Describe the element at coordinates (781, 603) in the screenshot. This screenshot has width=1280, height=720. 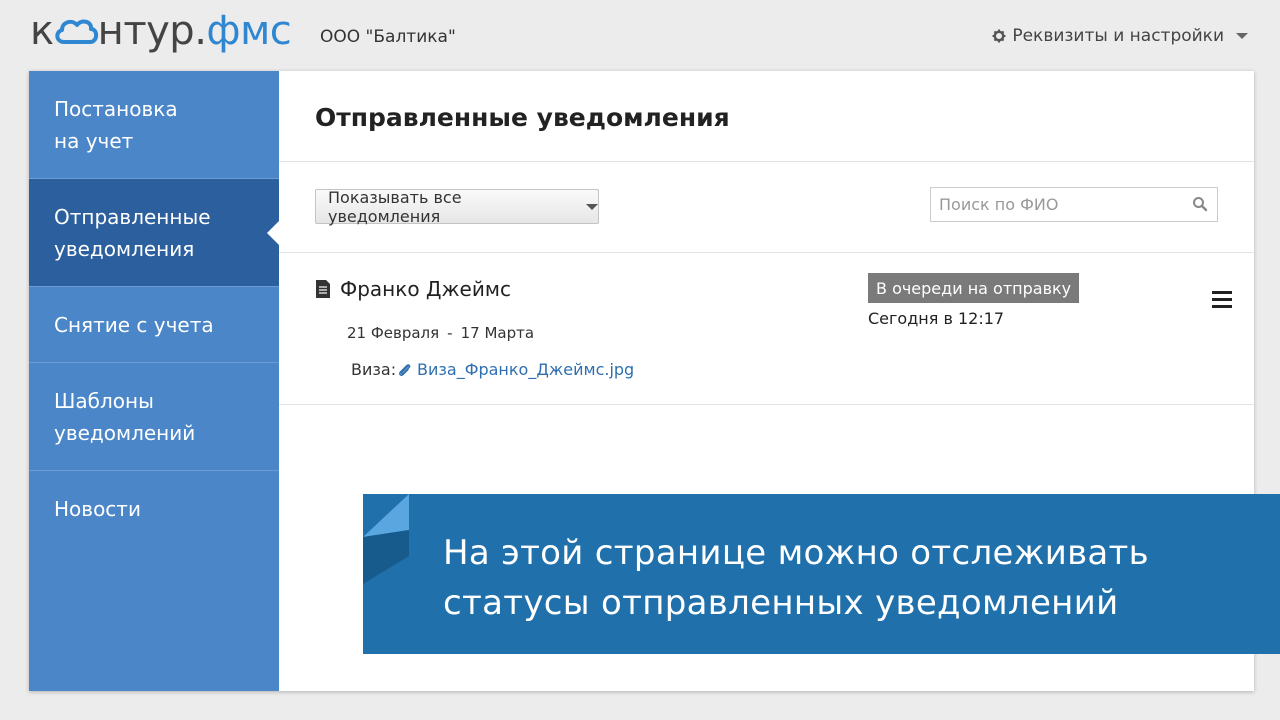
I see `banner-line: статусы отправленных уведомлений` at that location.